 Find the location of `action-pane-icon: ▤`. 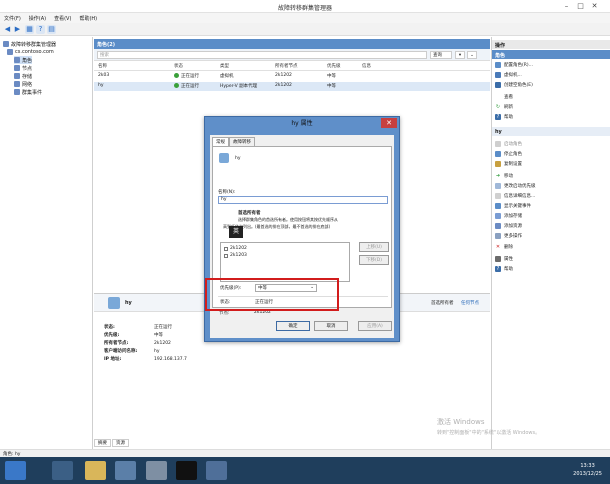

action-pane-icon: ▤ is located at coordinates (51, 29).